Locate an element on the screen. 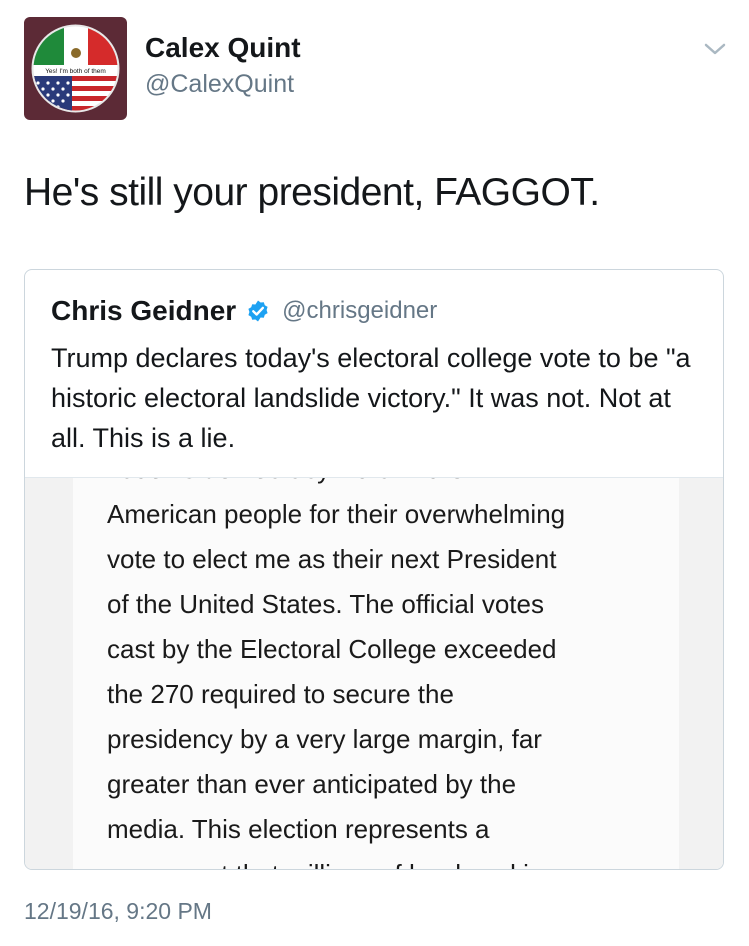  document-line: cast by the Electoral College exceeded is located at coordinates (332, 649).